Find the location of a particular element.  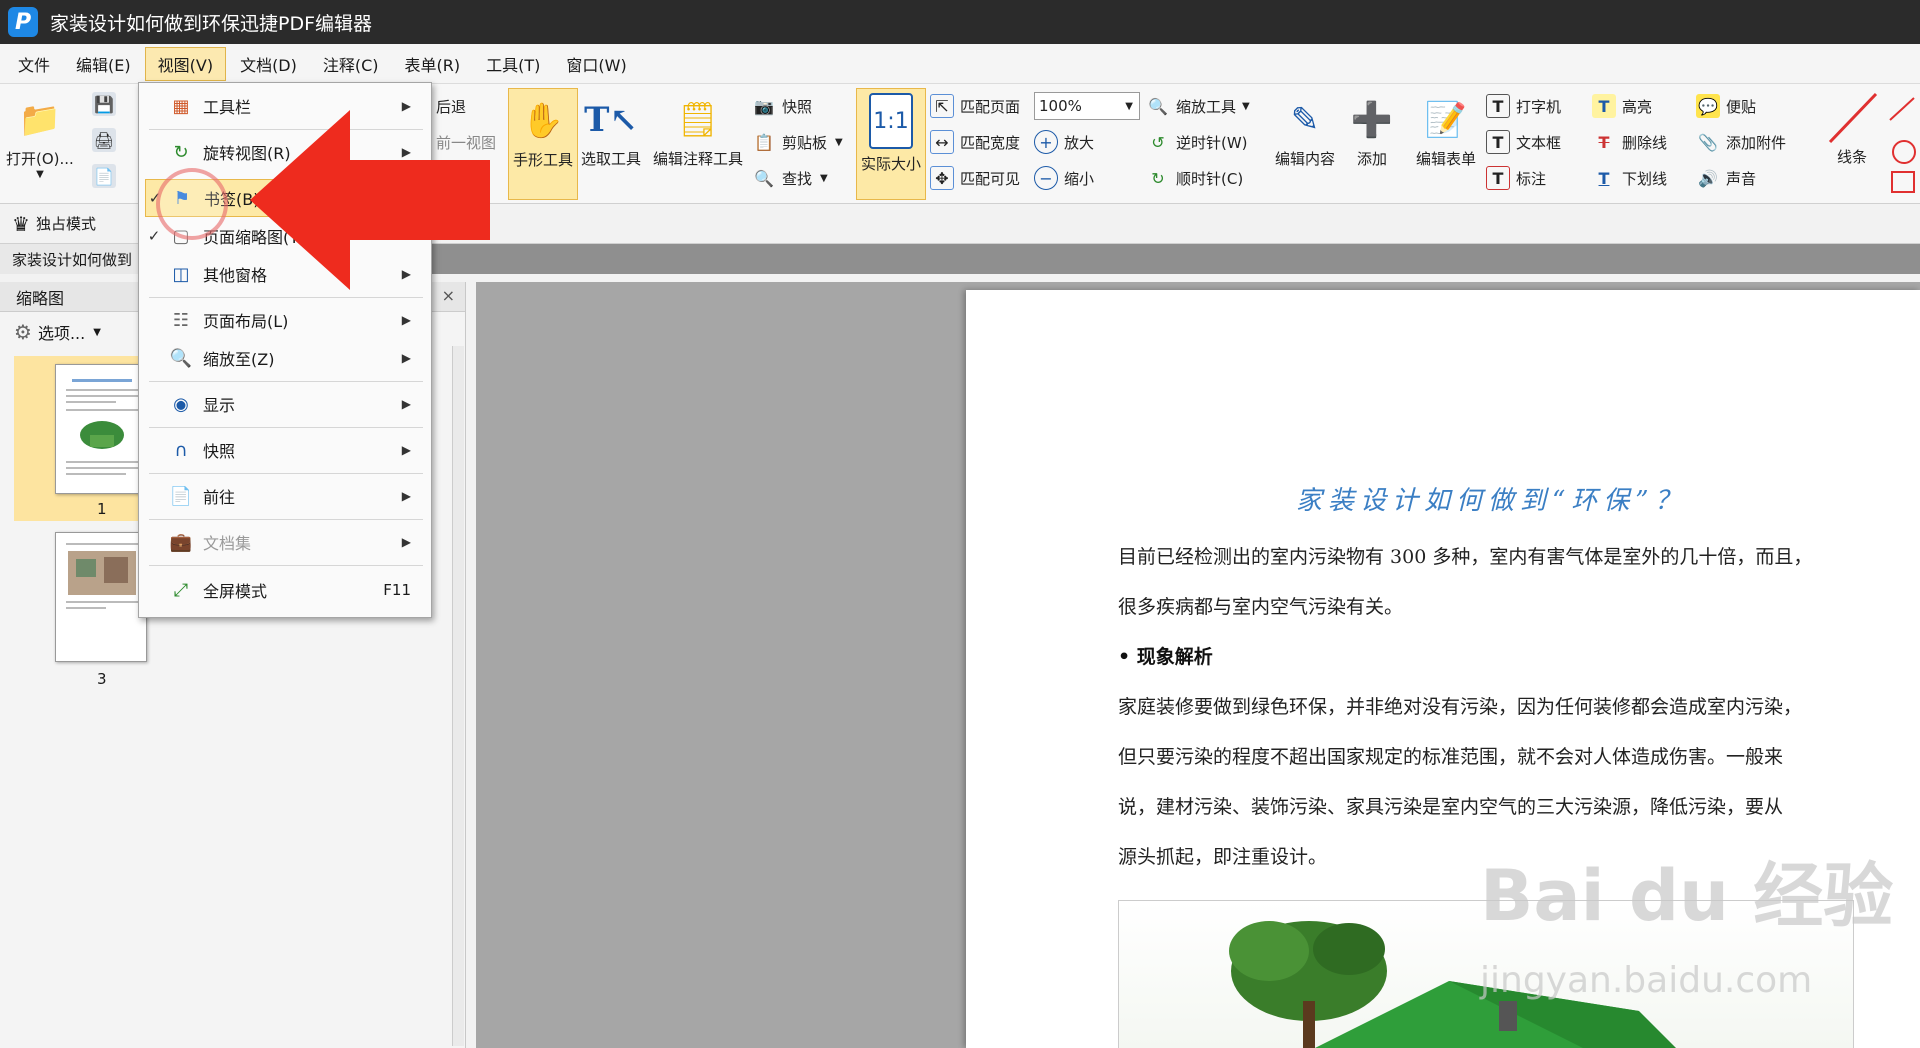

watermark-url: jingyan.baidu.com is located at coordinates (1646, 980).